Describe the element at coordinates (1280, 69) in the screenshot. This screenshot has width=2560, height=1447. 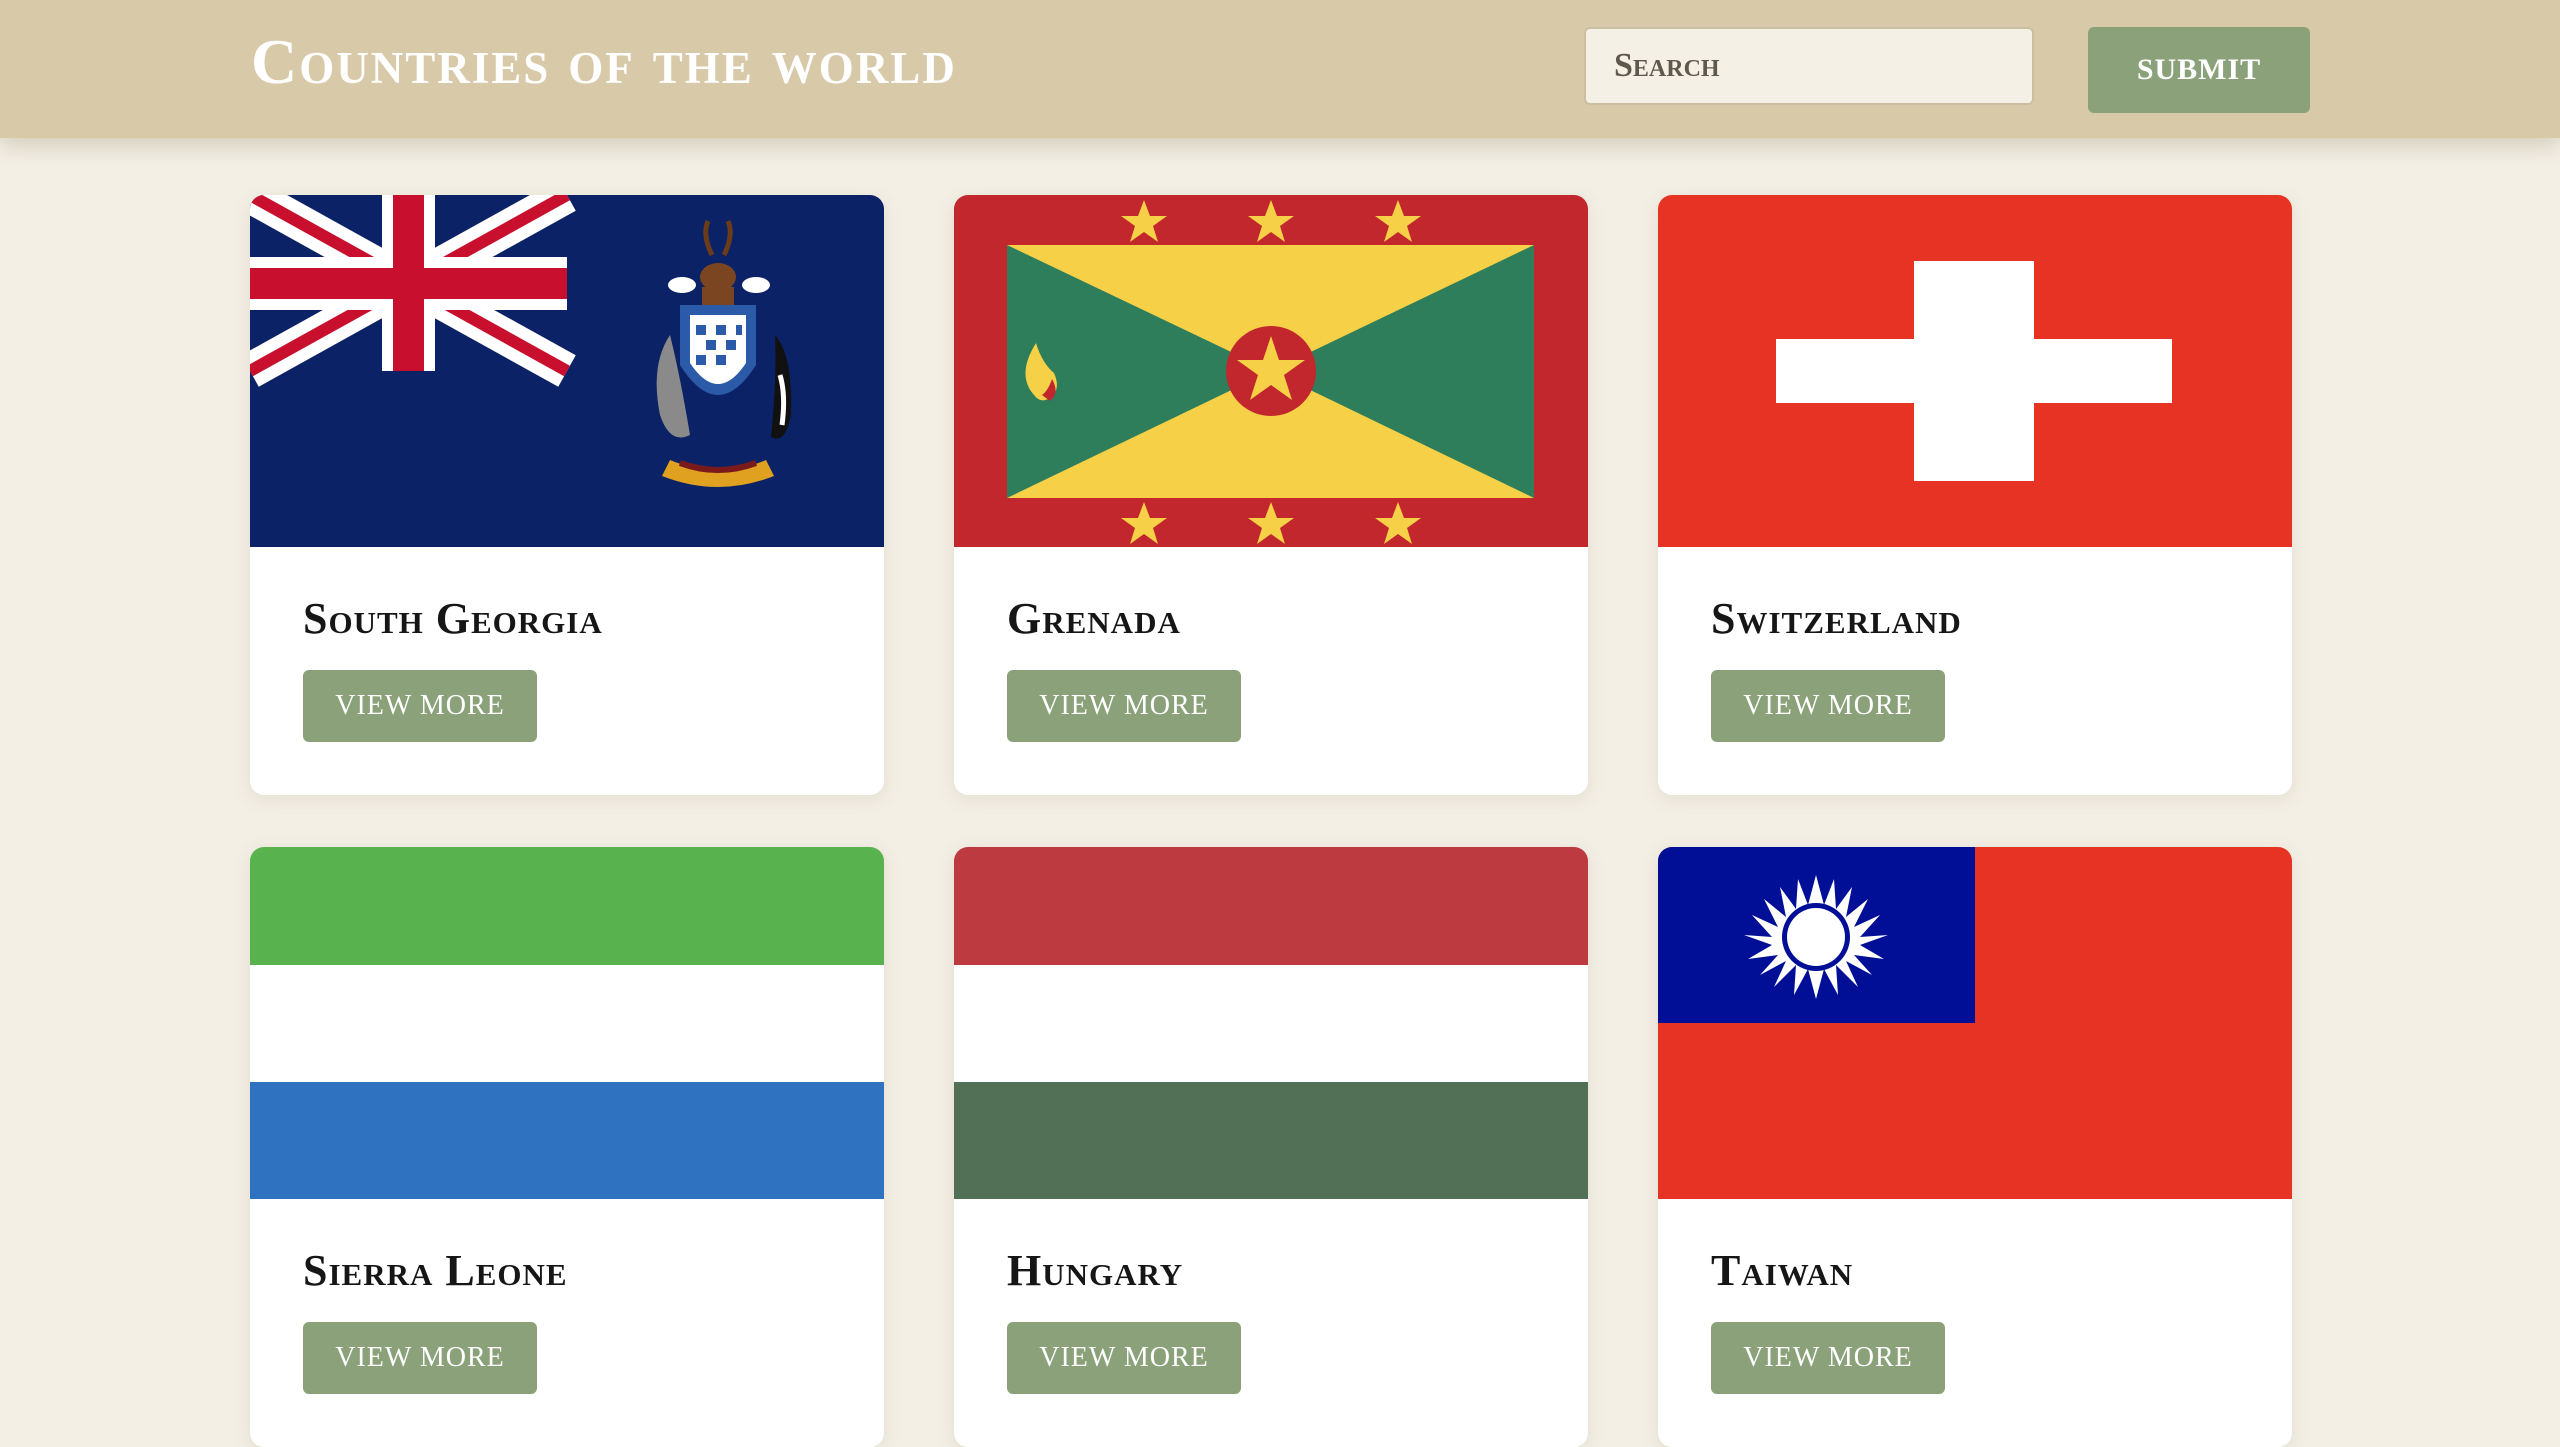
I see `site-header: Countries of the world SUBMIT` at that location.